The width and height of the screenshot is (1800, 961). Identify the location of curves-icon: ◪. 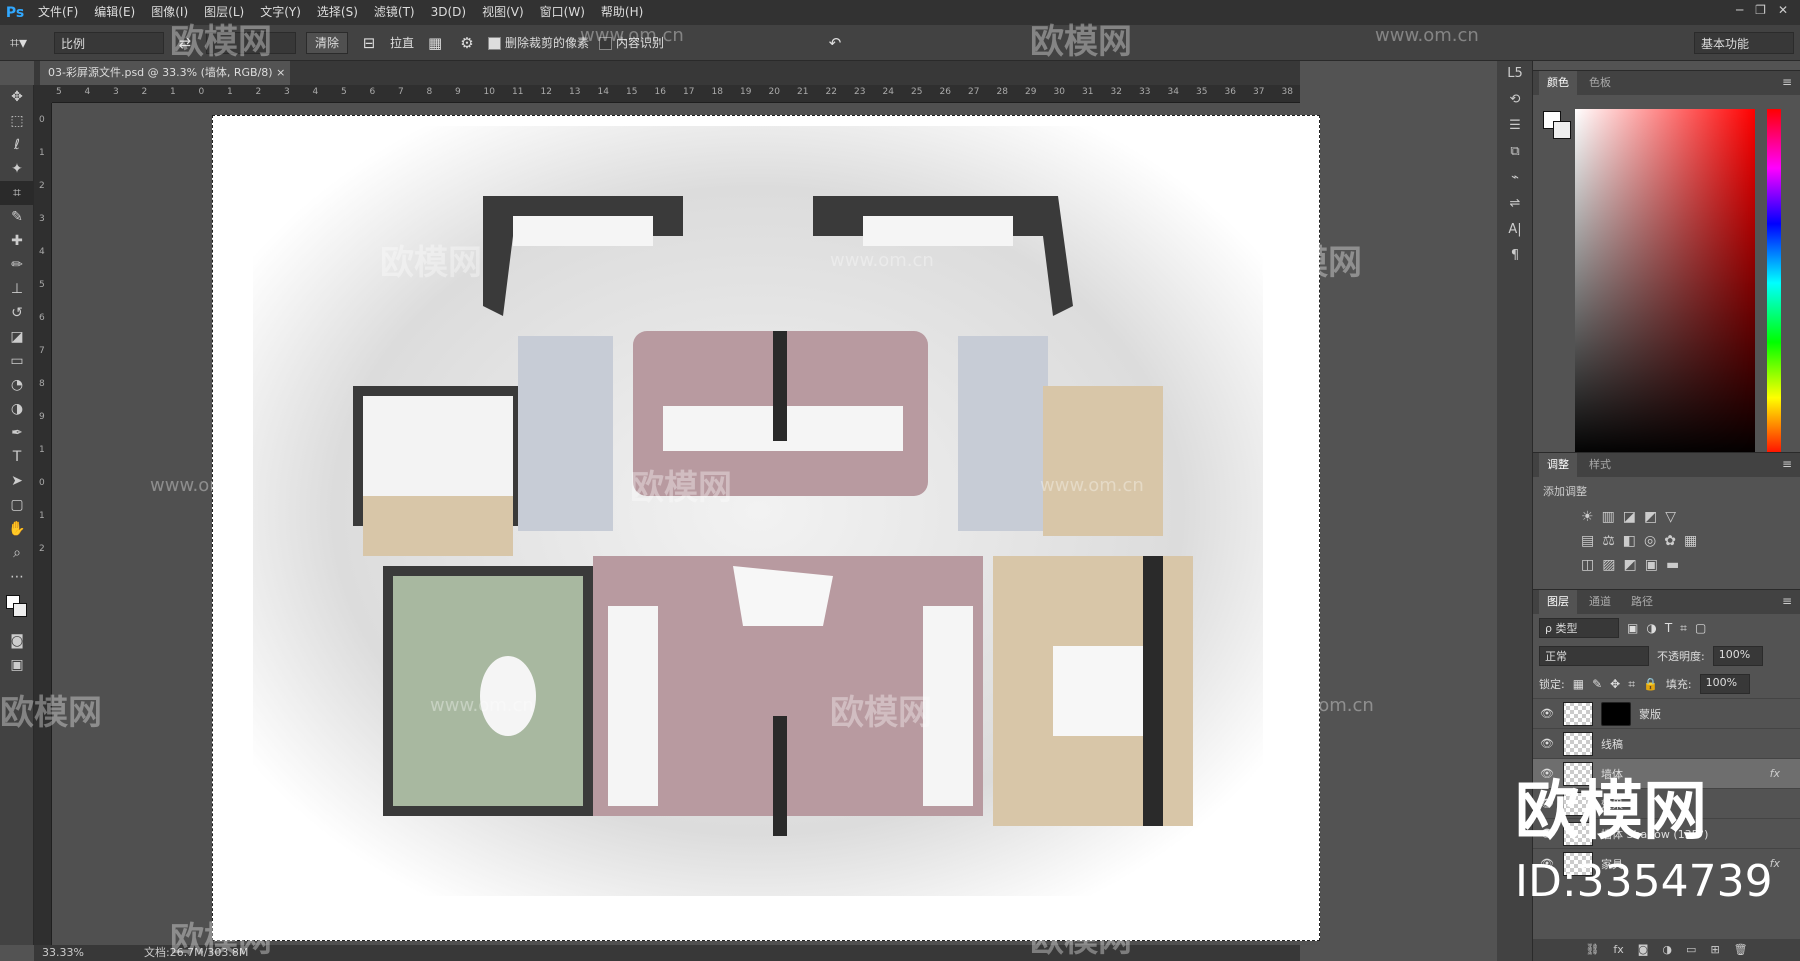
(1629, 517).